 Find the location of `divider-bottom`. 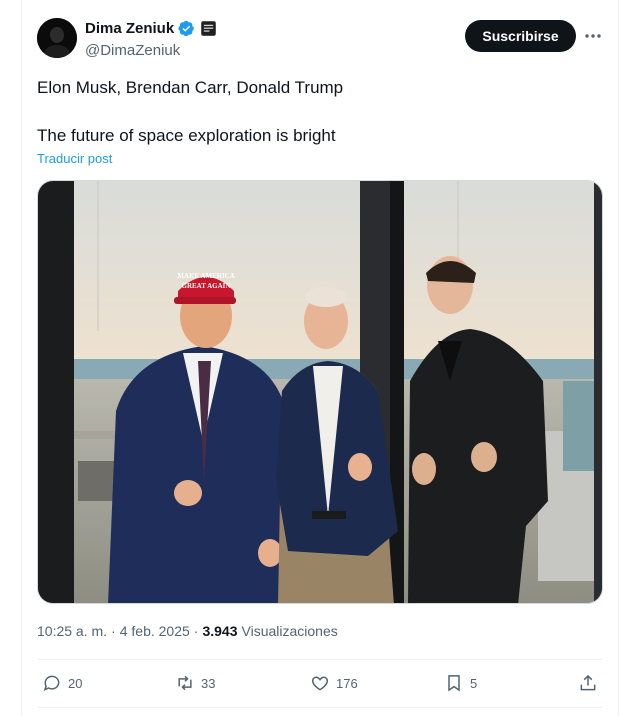

divider-bottom is located at coordinates (320, 707).